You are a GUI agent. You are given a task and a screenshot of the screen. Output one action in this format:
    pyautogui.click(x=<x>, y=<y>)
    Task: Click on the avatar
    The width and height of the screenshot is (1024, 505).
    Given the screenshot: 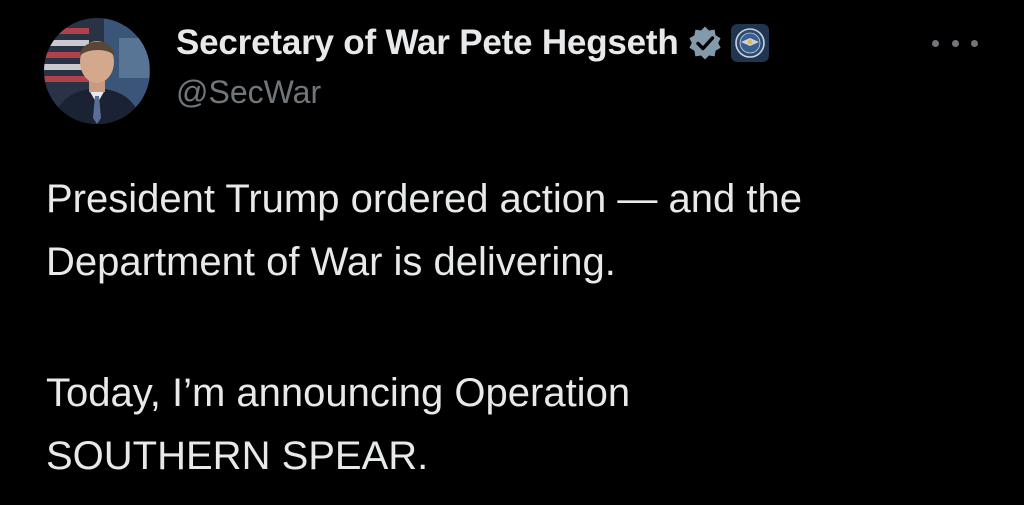 What is the action you would take?
    pyautogui.click(x=97, y=71)
    